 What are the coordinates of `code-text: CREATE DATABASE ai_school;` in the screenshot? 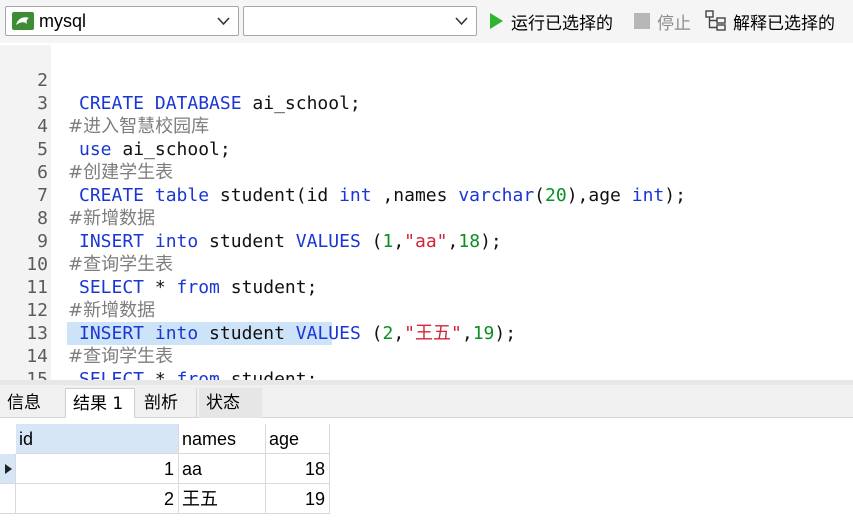 It's located at (220, 103).